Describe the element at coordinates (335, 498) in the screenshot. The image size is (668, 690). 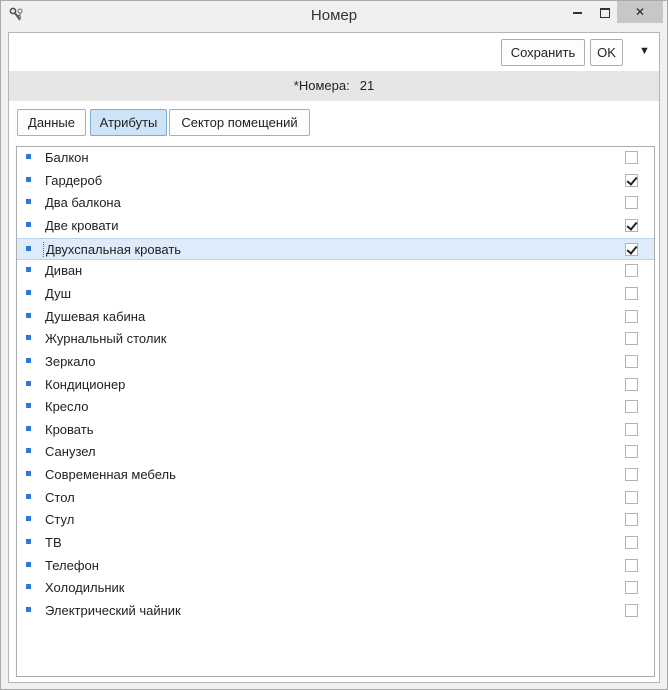
I see `list-item: Стол` at that location.